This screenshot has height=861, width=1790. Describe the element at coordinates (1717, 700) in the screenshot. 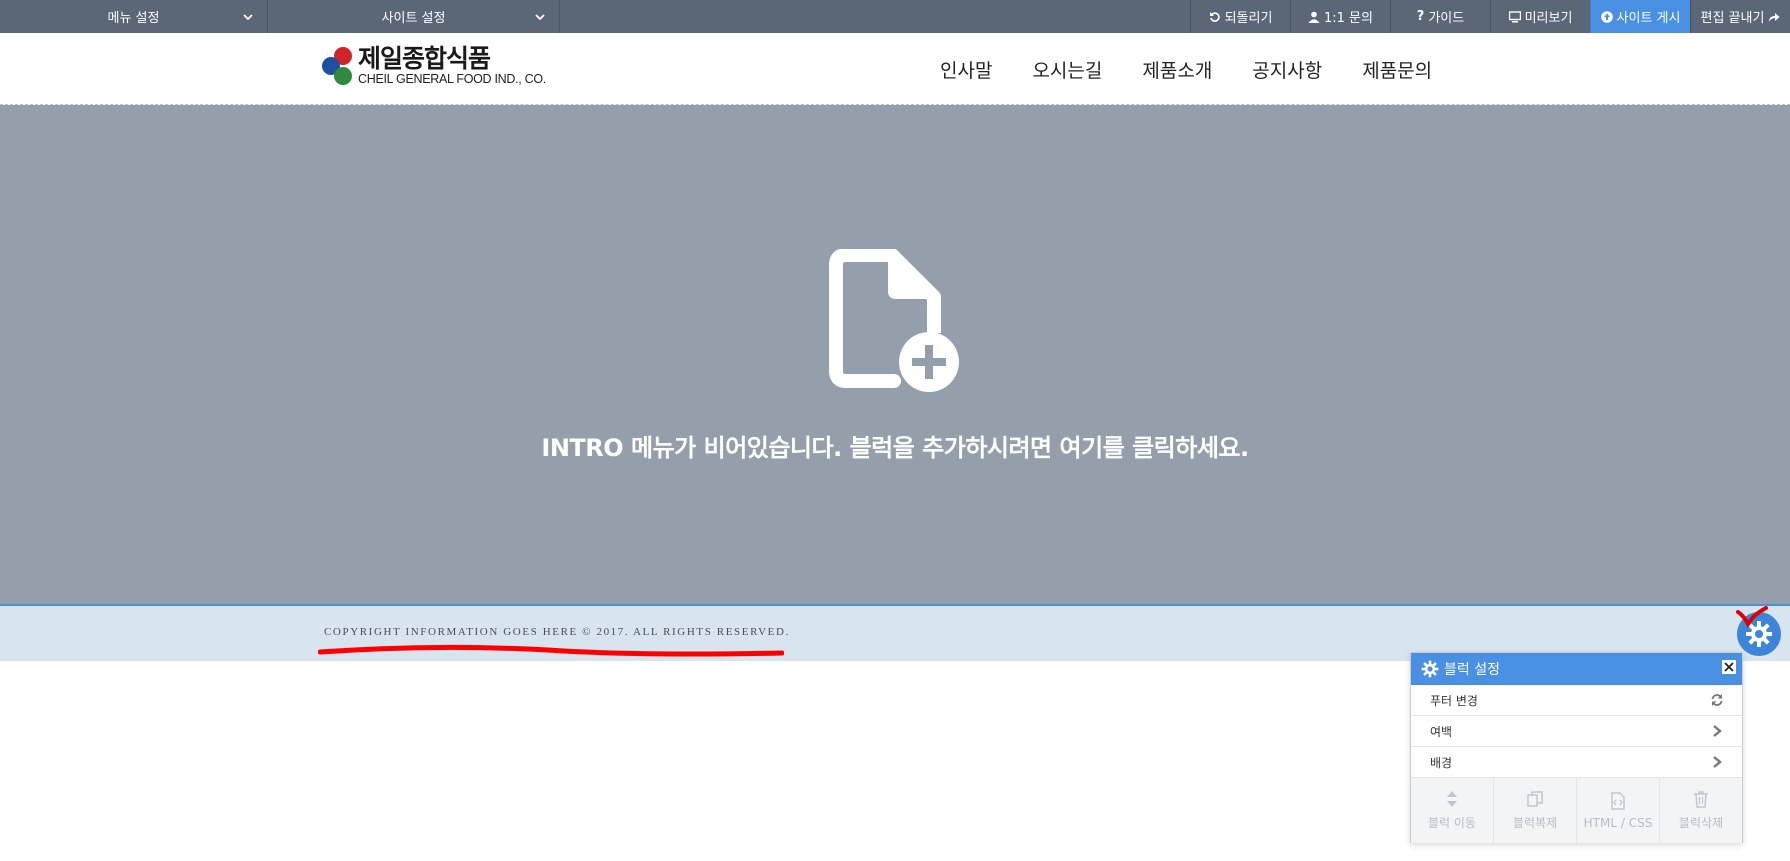

I see `refresh-icon` at that location.